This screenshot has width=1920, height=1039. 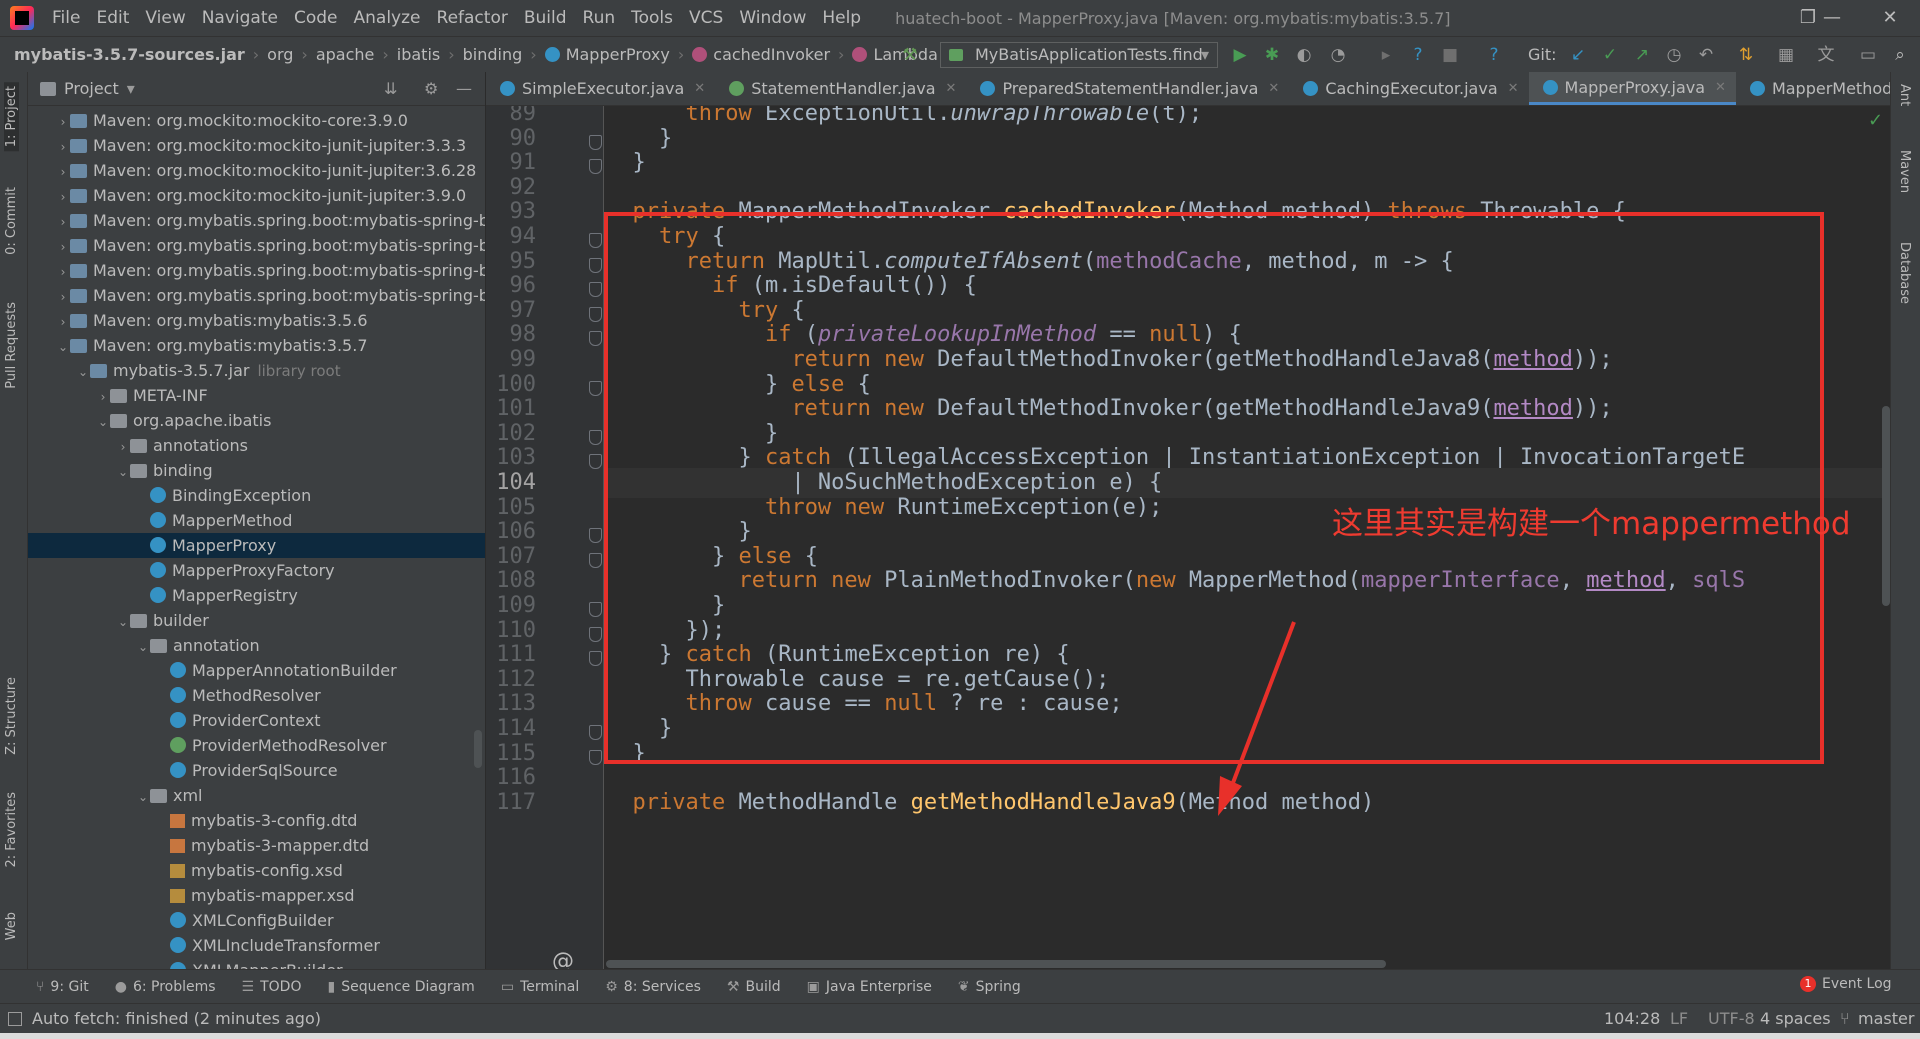 What do you see at coordinates (478, 749) in the screenshot?
I see `project-scrollbar` at bounding box center [478, 749].